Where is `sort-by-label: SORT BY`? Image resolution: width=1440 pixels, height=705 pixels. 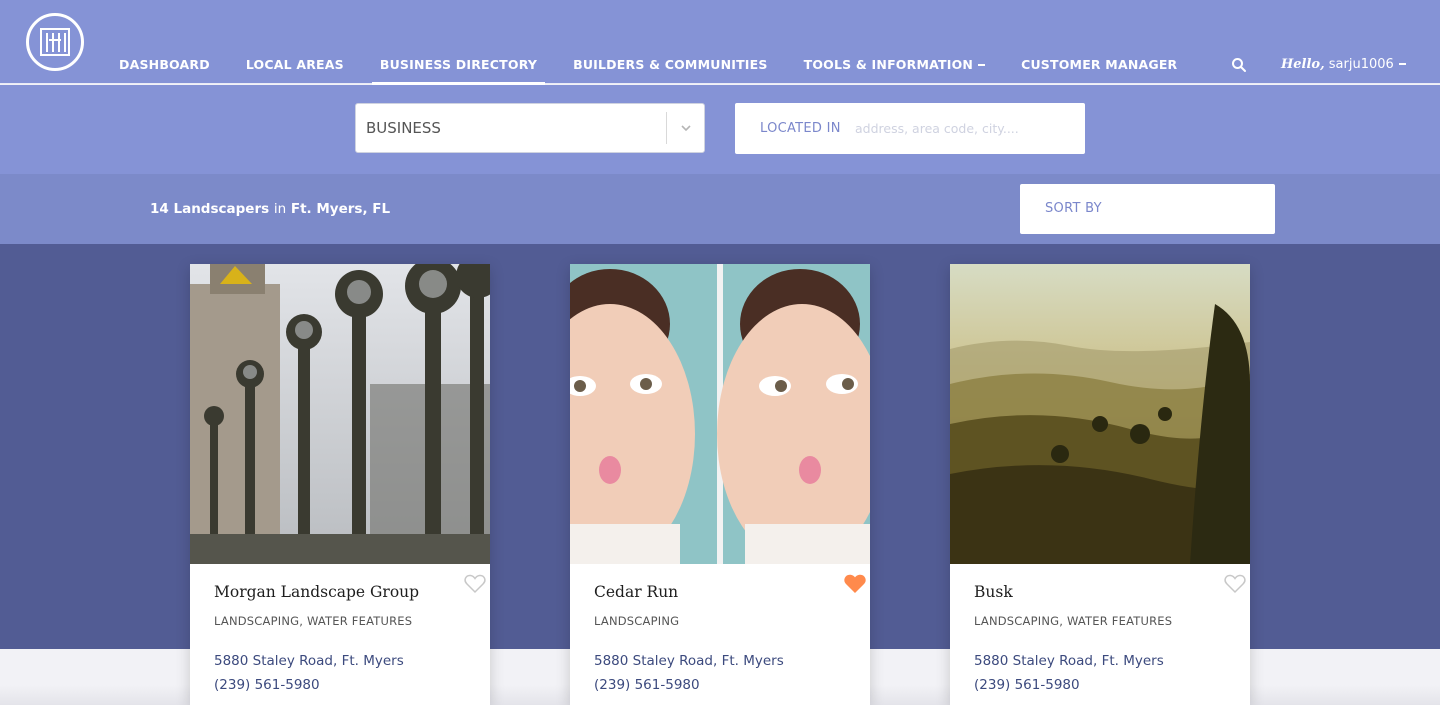 sort-by-label: SORT BY is located at coordinates (1073, 208).